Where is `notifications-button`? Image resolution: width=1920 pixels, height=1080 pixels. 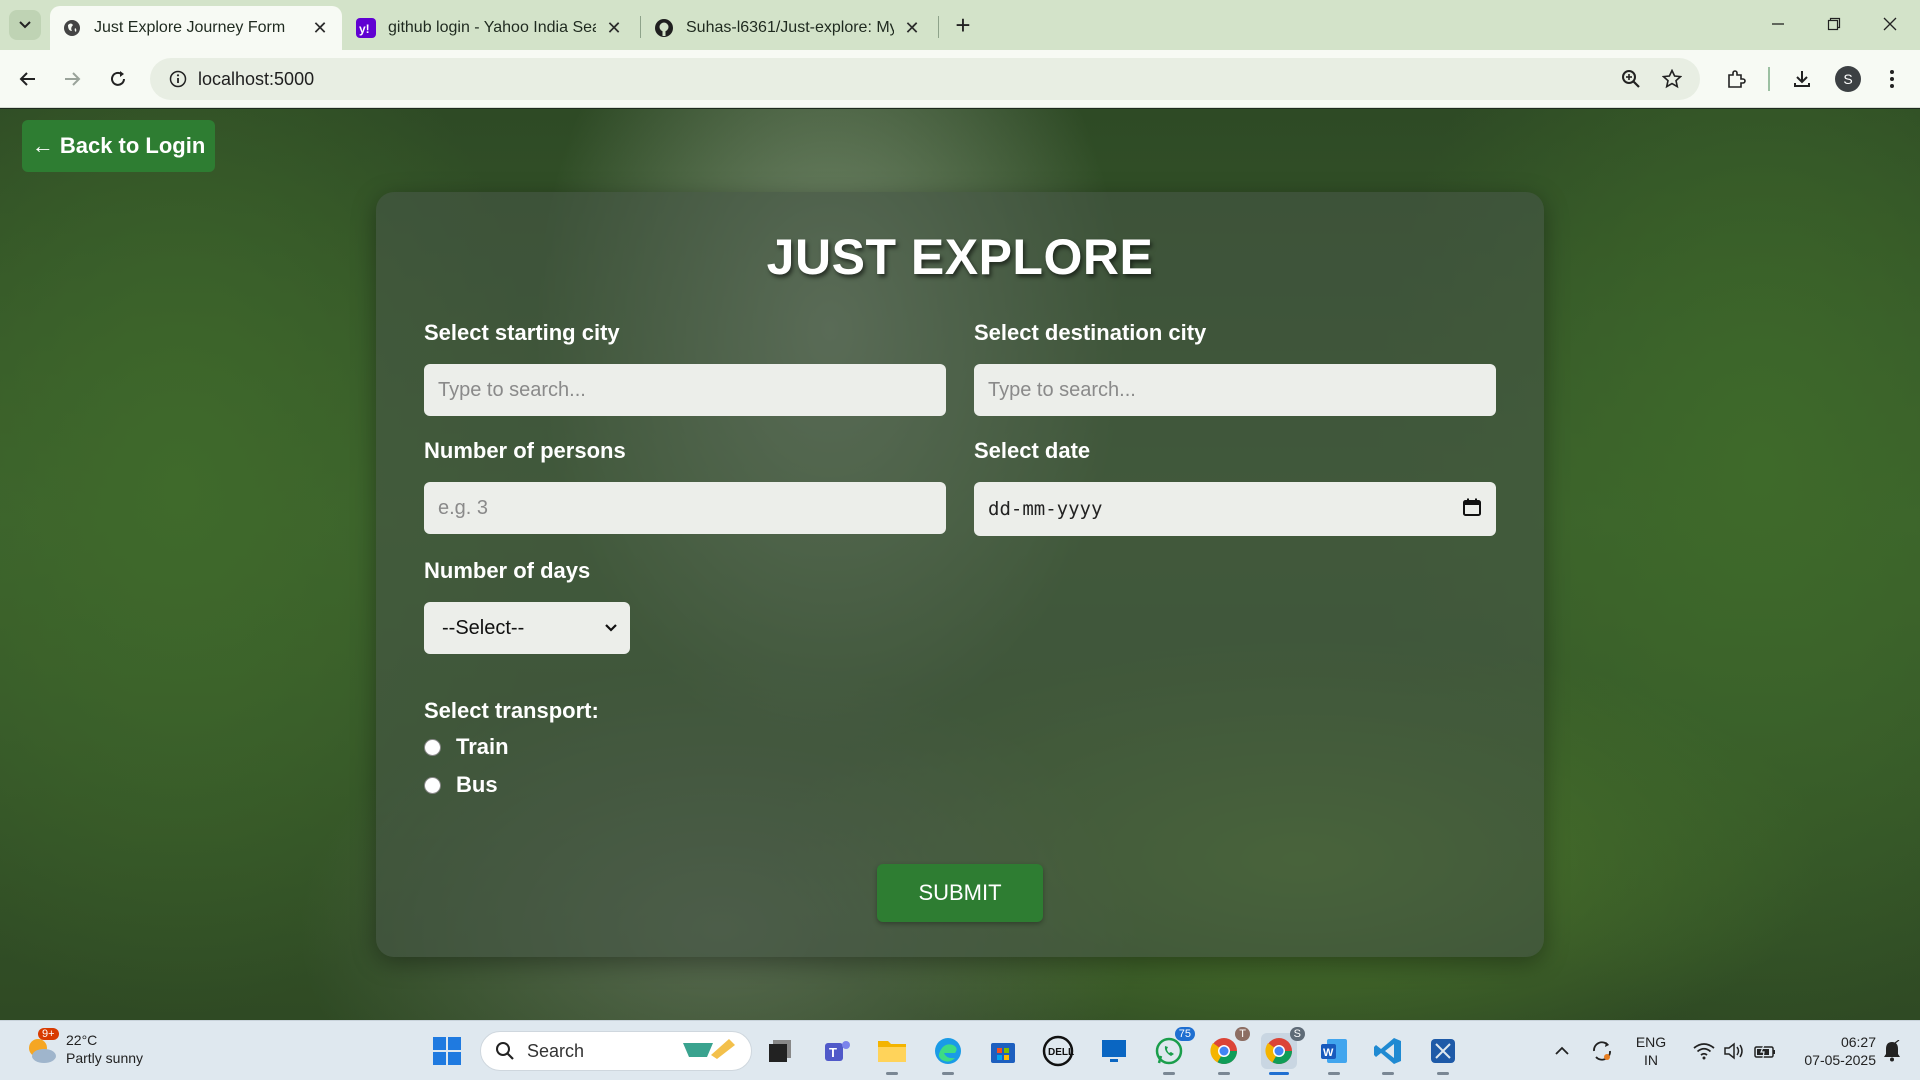 notifications-button is located at coordinates (1892, 1051).